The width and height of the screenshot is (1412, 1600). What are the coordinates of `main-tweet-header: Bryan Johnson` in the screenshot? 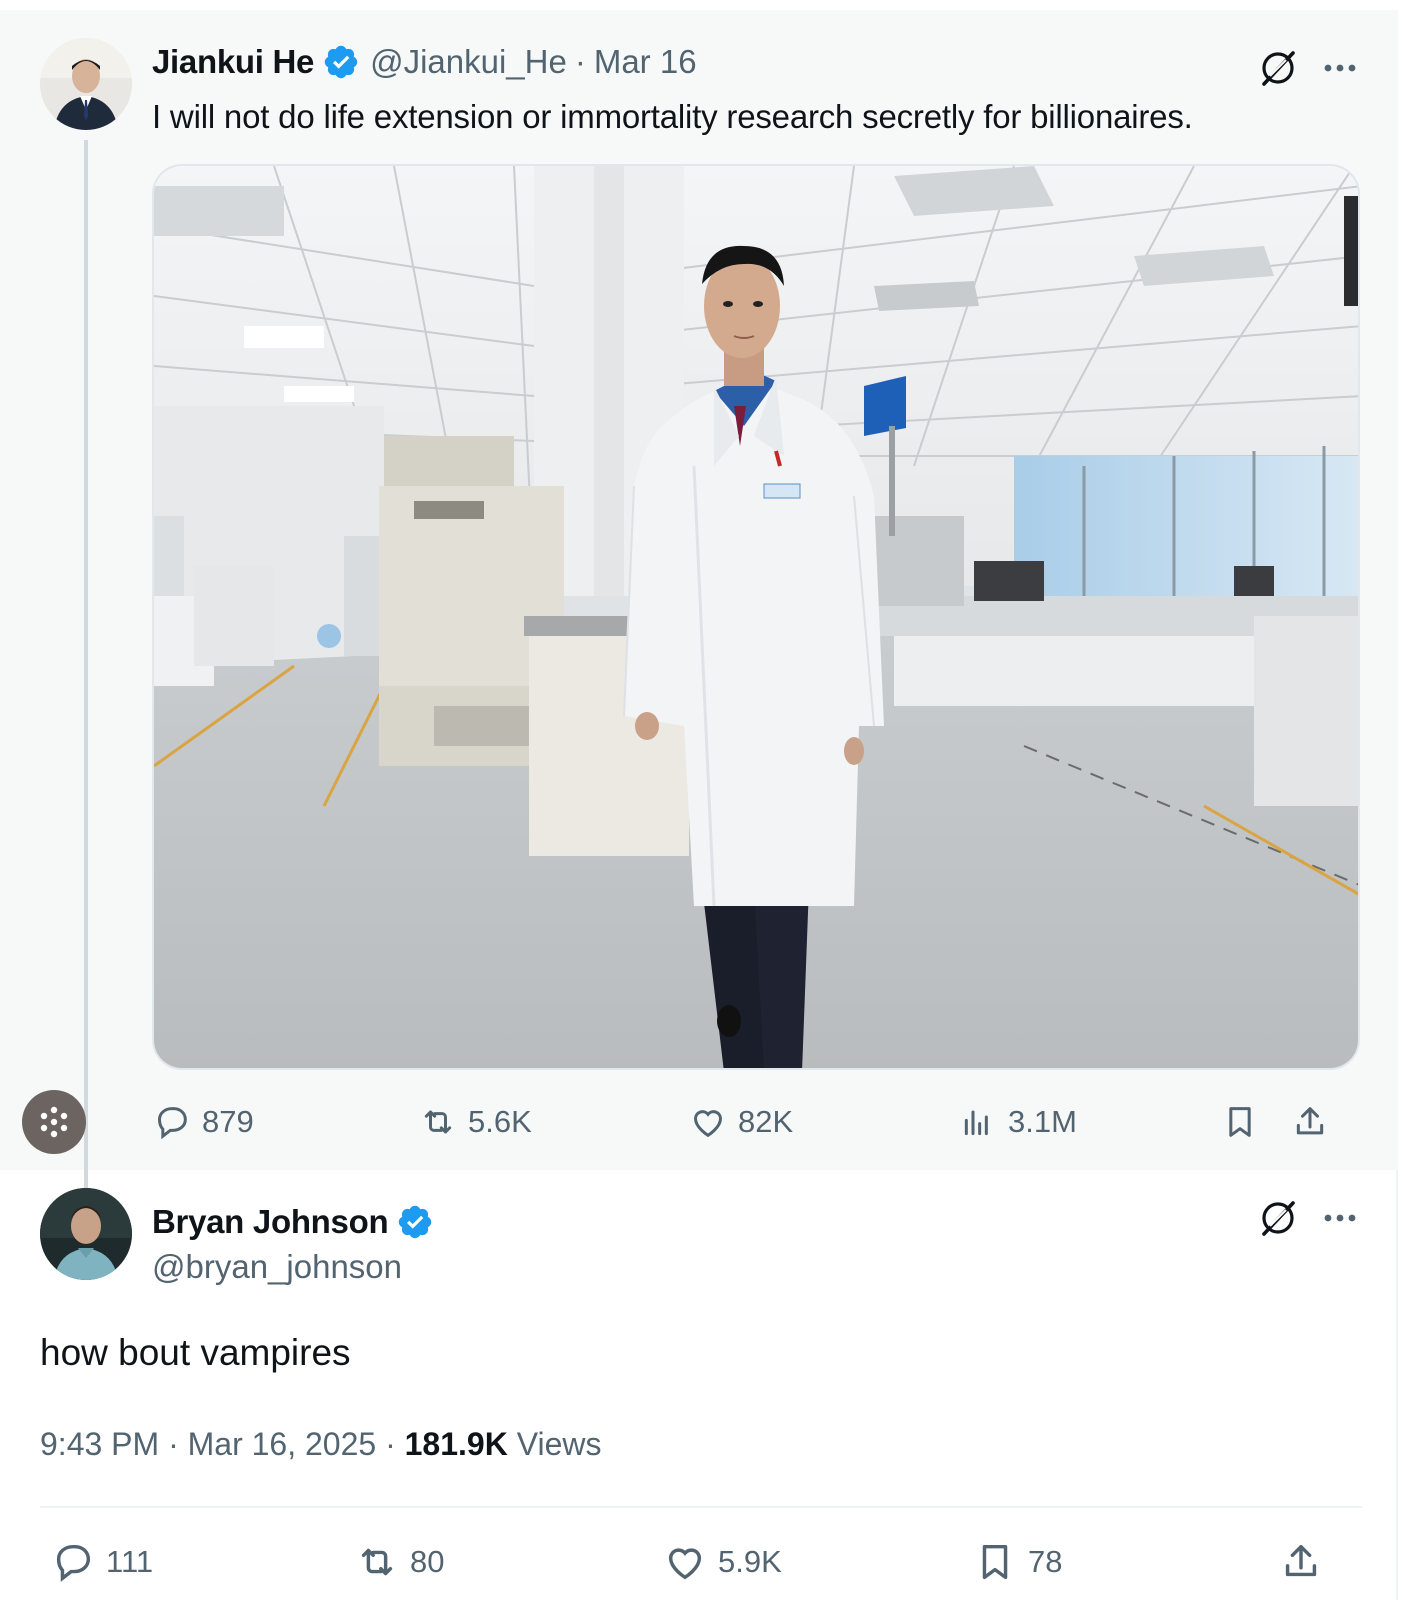 It's located at (293, 1222).